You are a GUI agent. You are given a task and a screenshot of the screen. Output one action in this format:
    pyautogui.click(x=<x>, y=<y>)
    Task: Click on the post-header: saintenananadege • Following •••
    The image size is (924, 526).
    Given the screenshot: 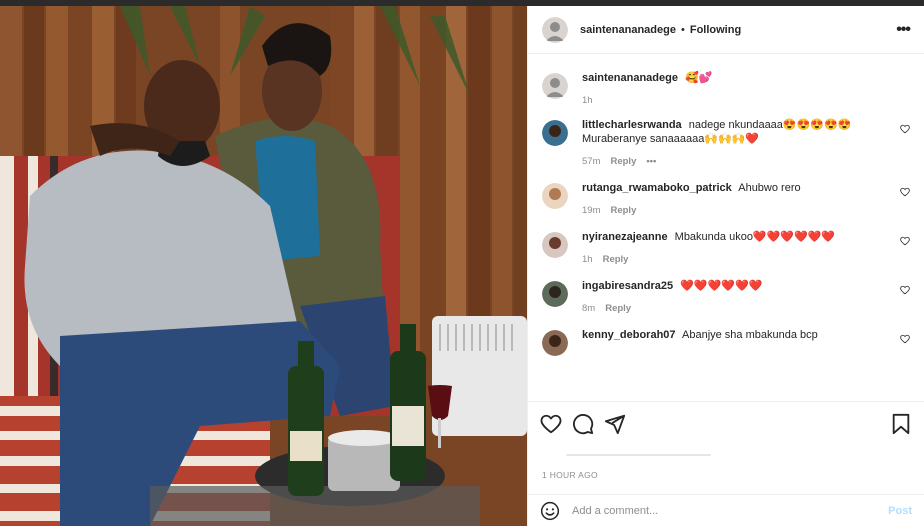 What is the action you would take?
    pyautogui.click(x=726, y=30)
    